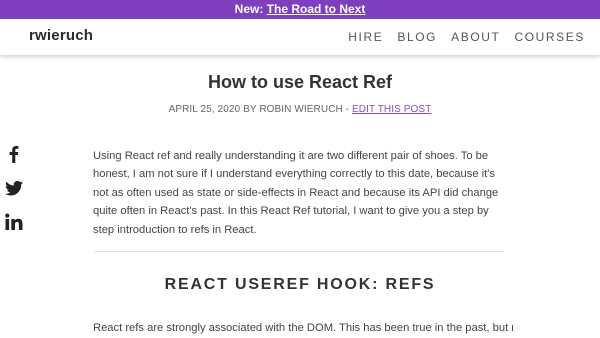 This screenshot has width=600, height=338. Describe the element at coordinates (14, 188) in the screenshot. I see `twitter-icon` at that location.